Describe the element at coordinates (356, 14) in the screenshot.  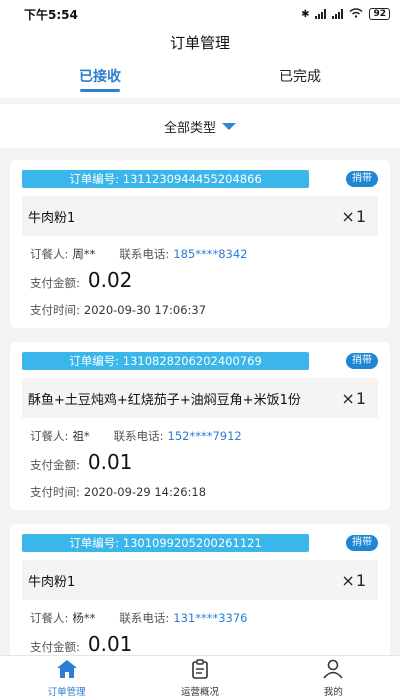
I see `wifi-icon` at that location.